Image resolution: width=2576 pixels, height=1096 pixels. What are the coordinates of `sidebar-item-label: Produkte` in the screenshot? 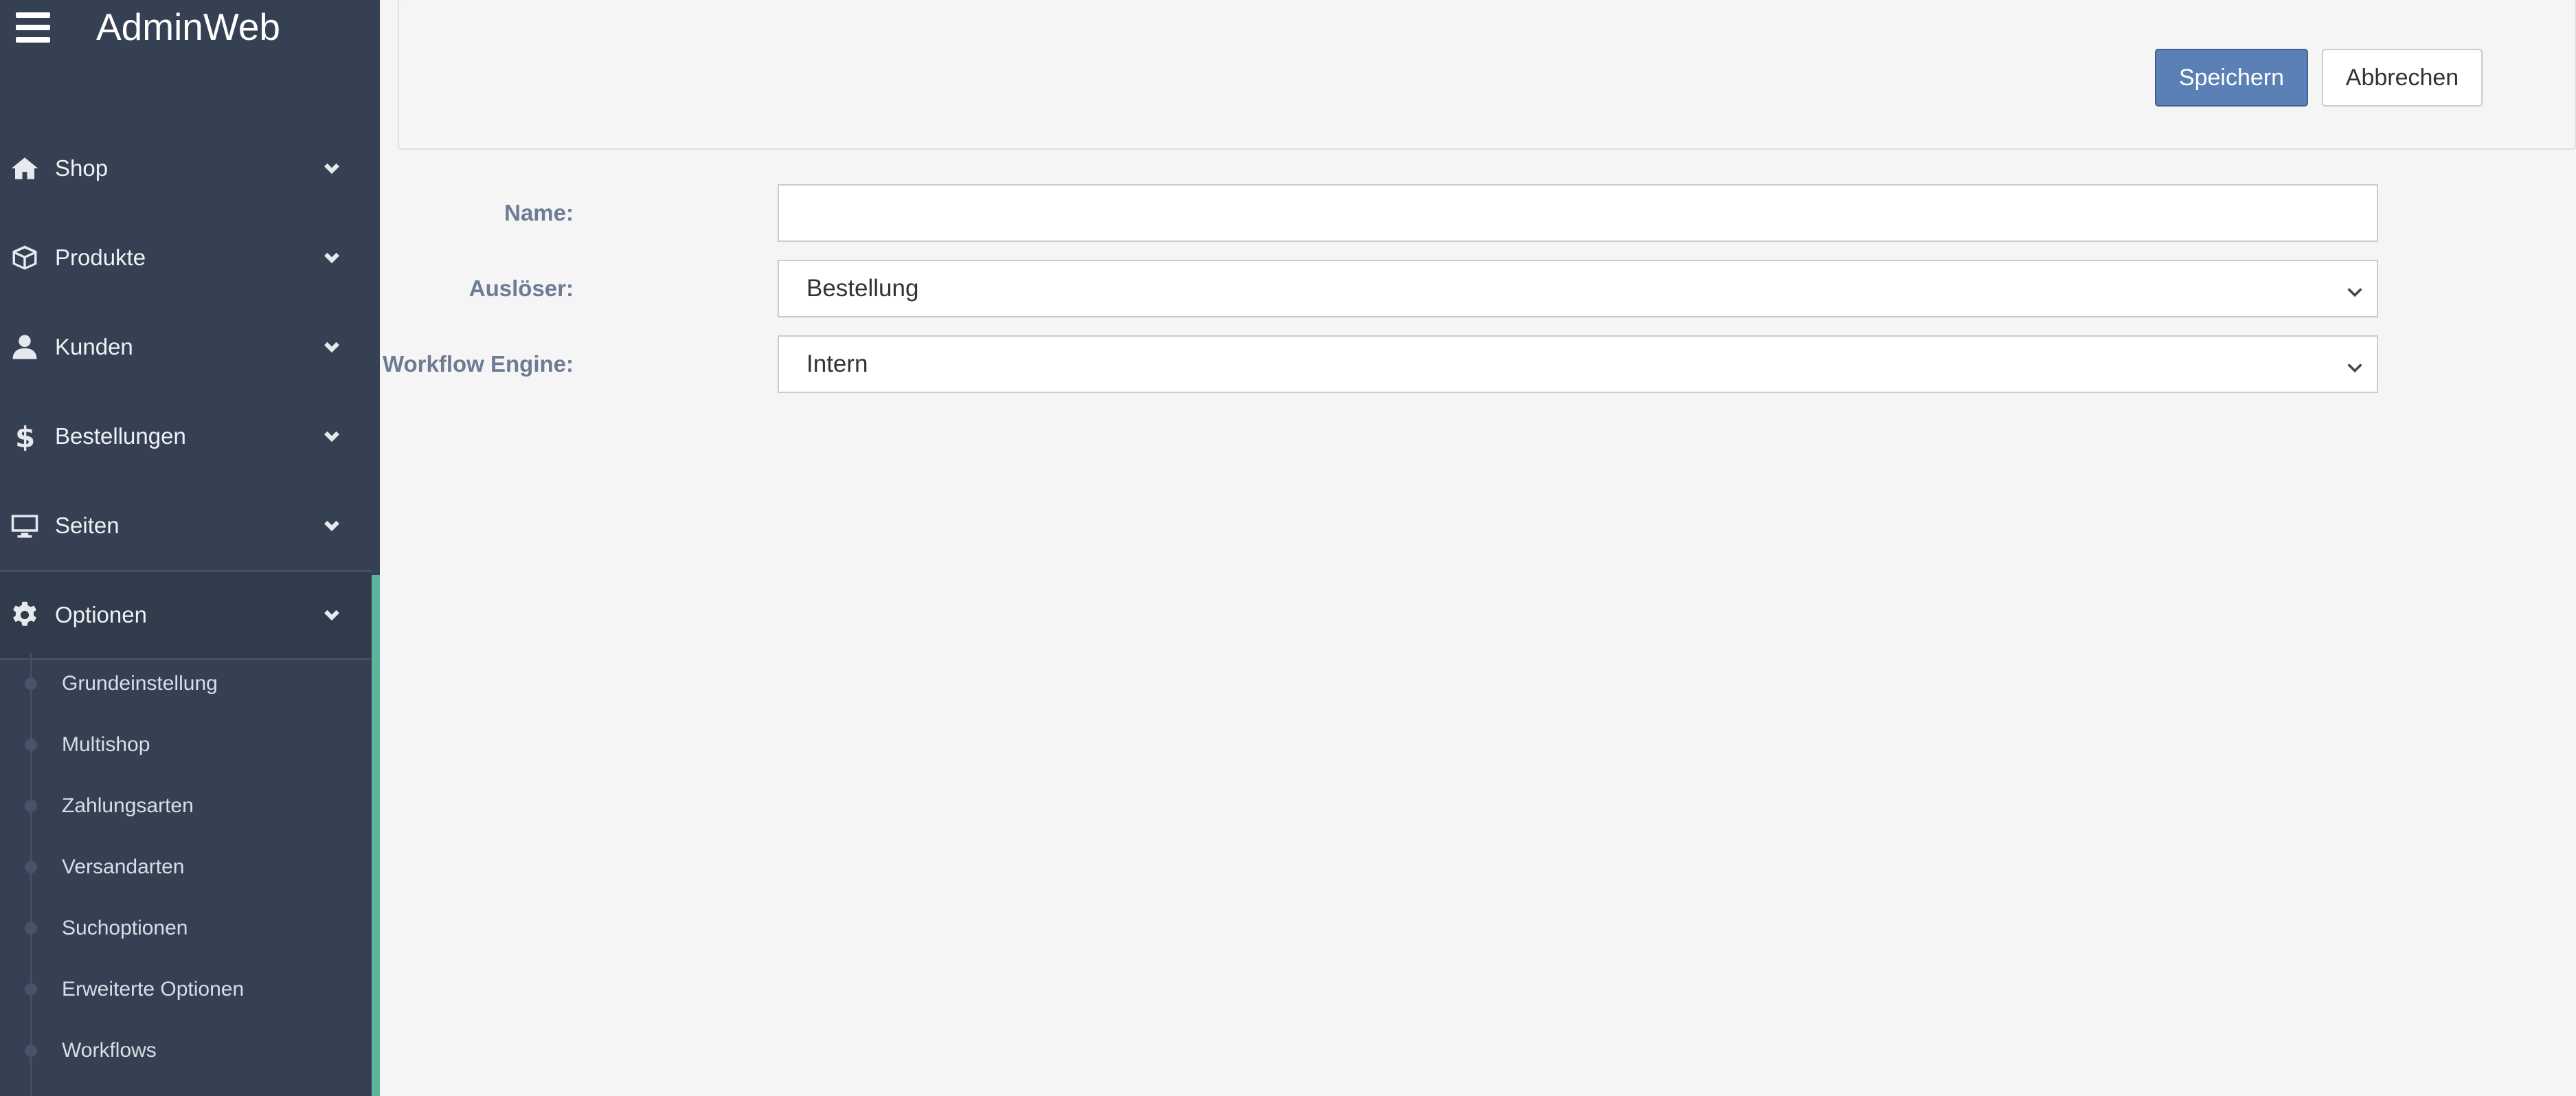 It's located at (100, 257).